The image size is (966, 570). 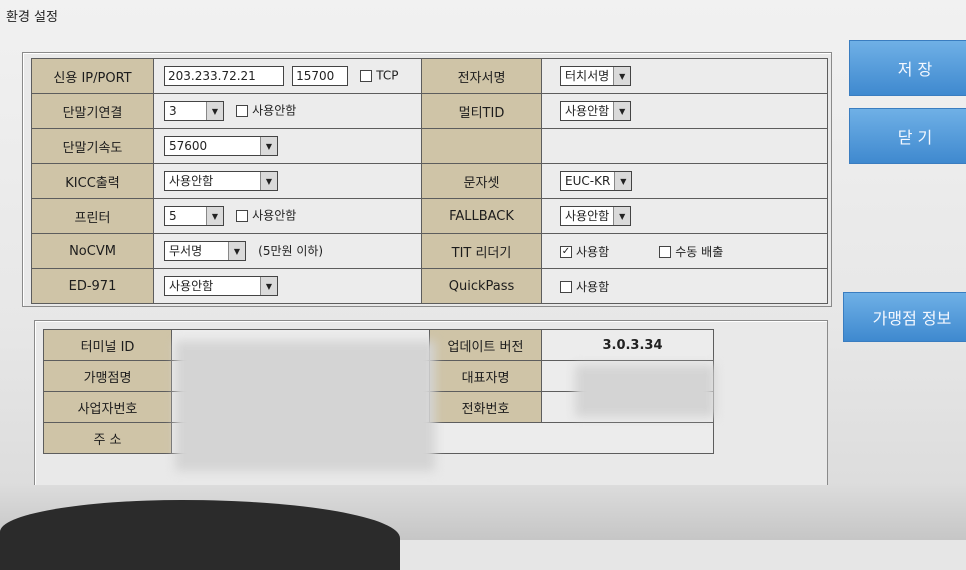 What do you see at coordinates (481, 251) in the screenshot?
I see `tit-reader-label: TIT 리더기` at bounding box center [481, 251].